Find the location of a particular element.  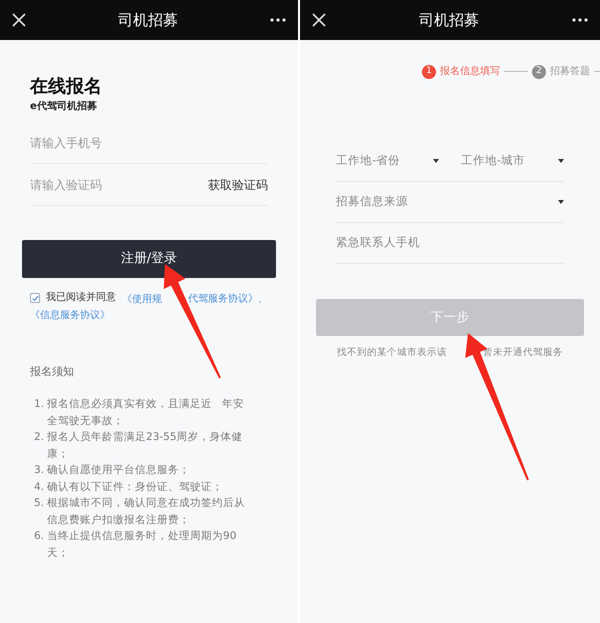

notice-text: 确认有以下证件：身份证、驾驶证； is located at coordinates (135, 487).